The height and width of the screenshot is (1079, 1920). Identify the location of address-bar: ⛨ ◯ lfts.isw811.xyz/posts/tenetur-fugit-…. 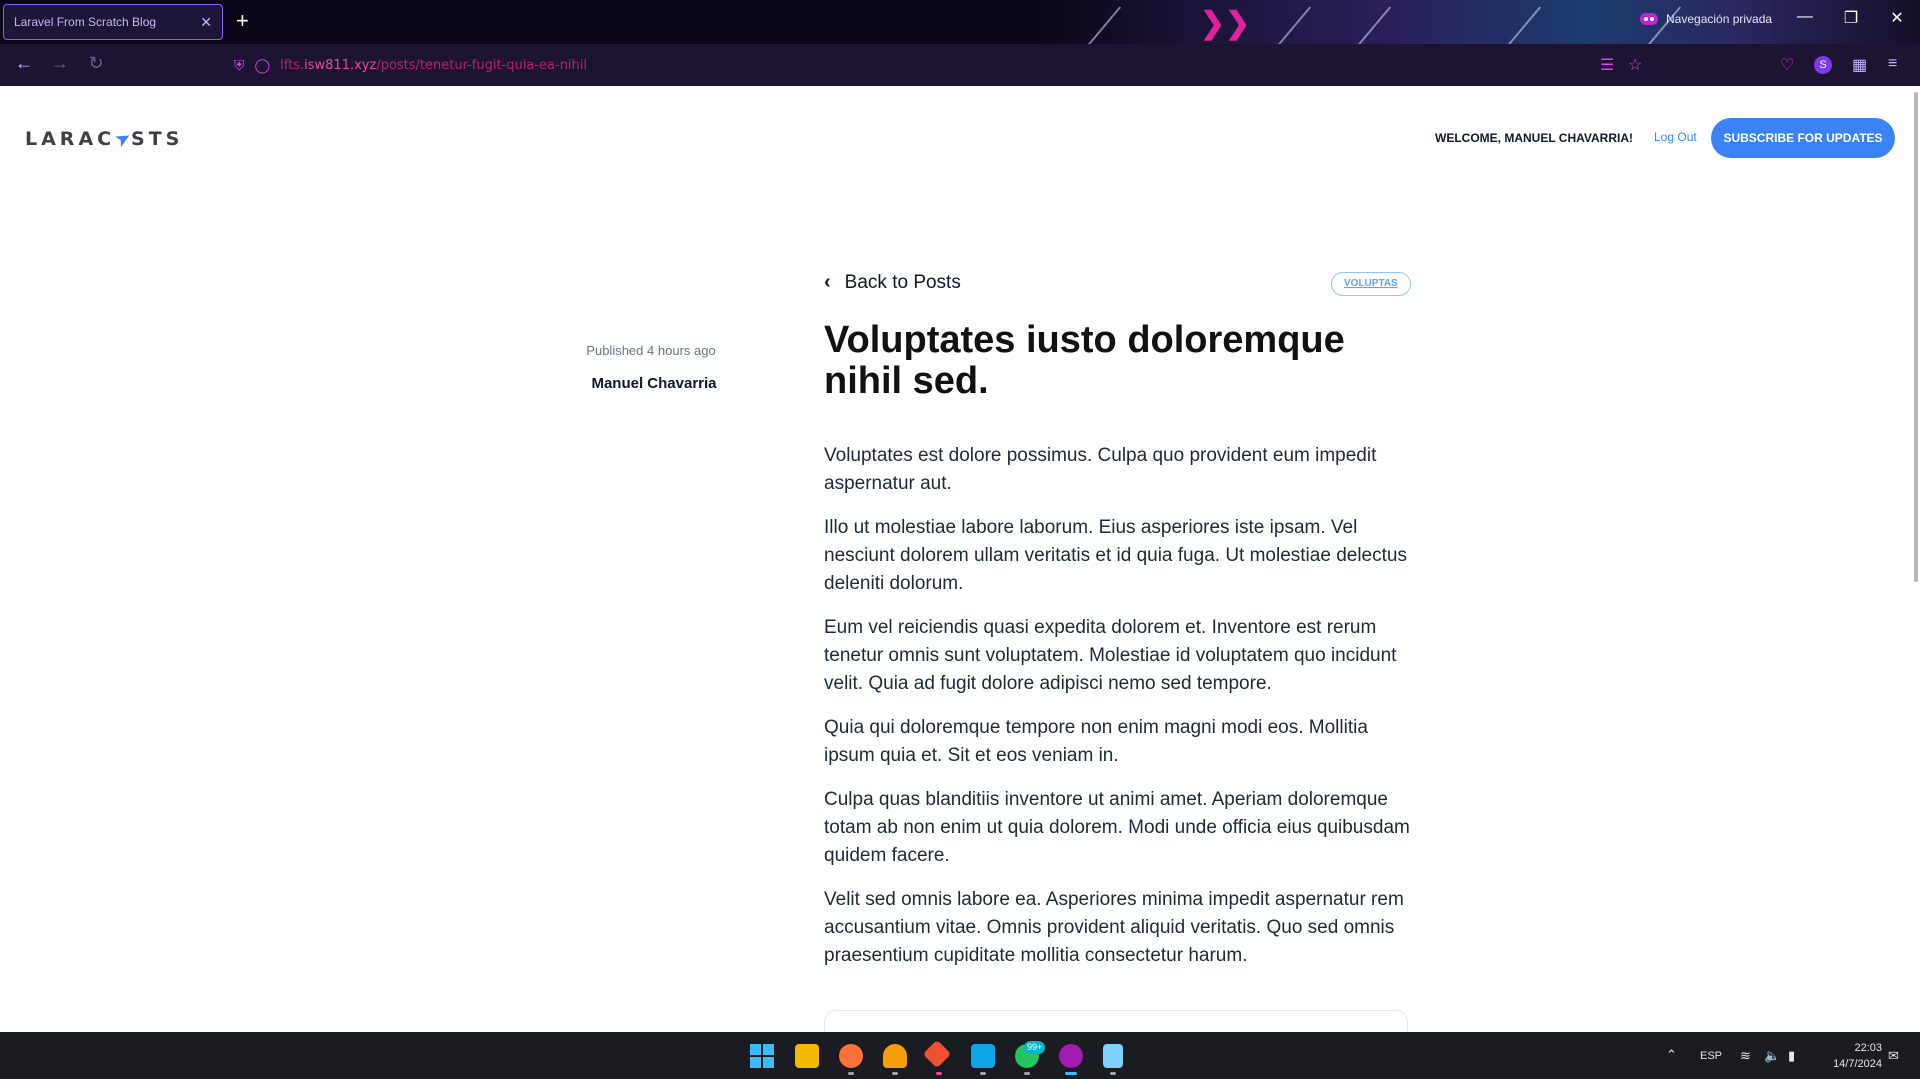
(984, 65).